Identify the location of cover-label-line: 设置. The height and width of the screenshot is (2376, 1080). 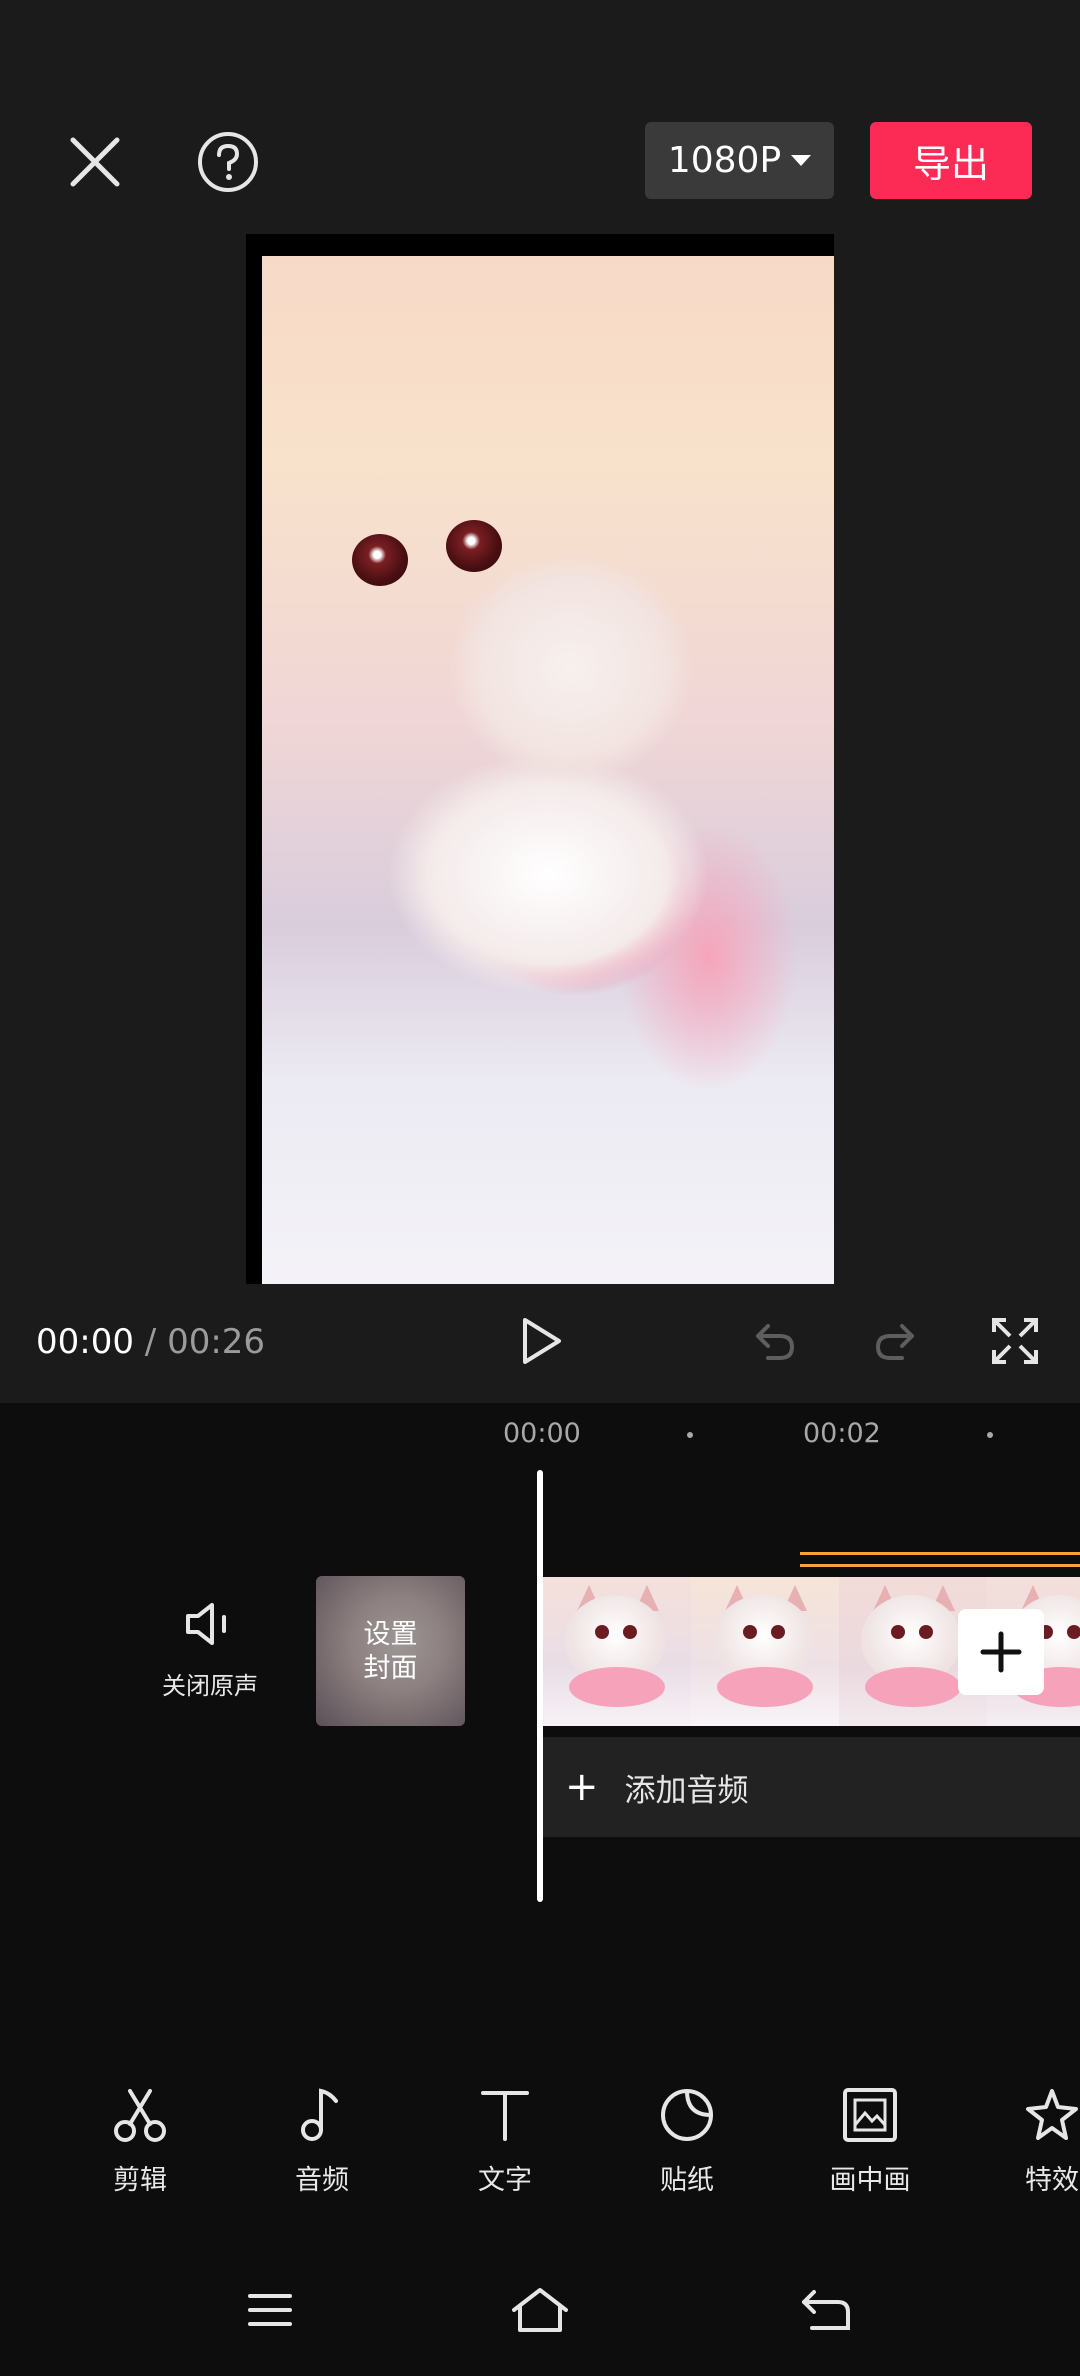
(390, 1634).